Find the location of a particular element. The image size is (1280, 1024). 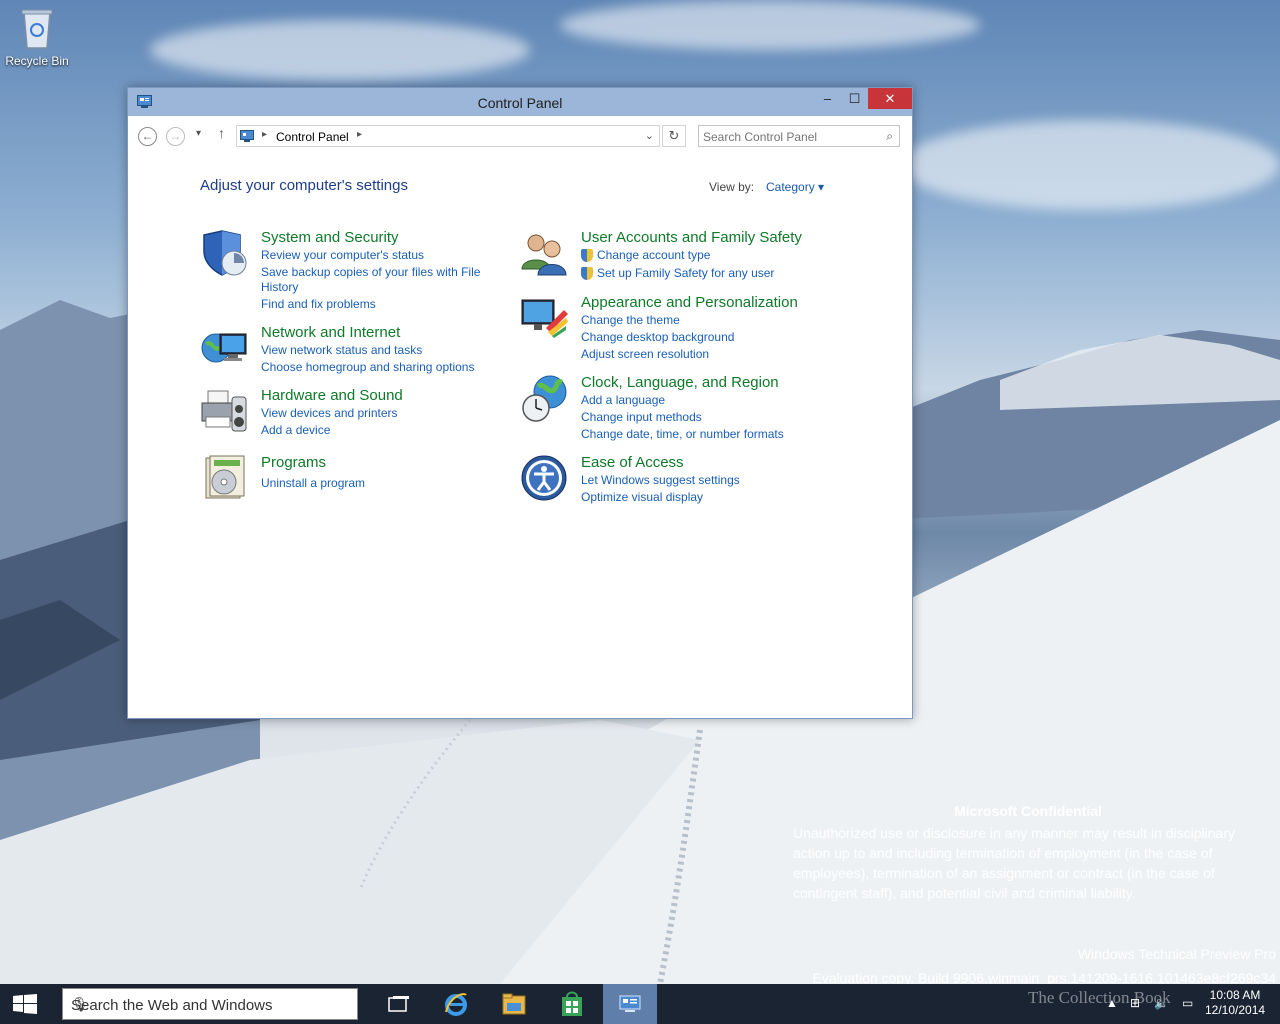

search-input is located at coordinates (788, 136).